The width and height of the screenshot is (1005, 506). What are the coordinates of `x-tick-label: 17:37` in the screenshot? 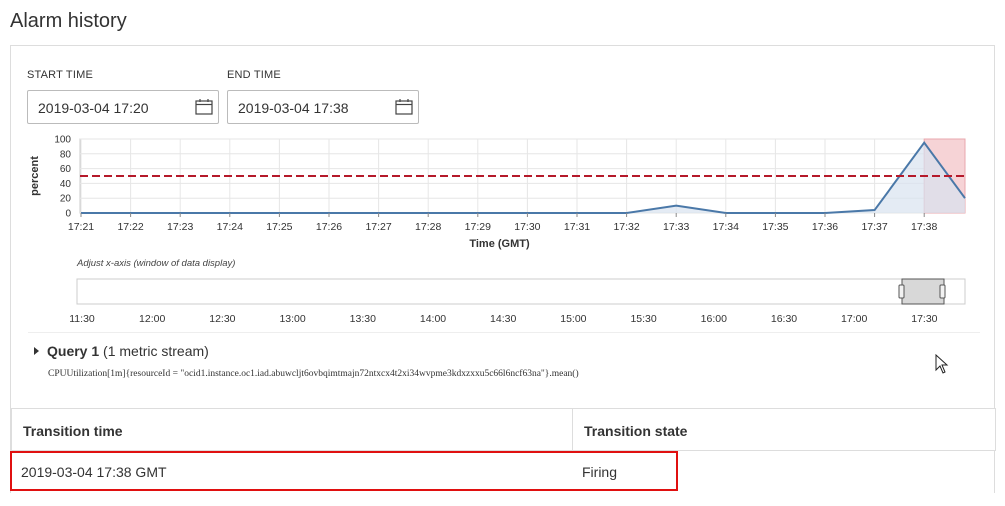 It's located at (874, 227).